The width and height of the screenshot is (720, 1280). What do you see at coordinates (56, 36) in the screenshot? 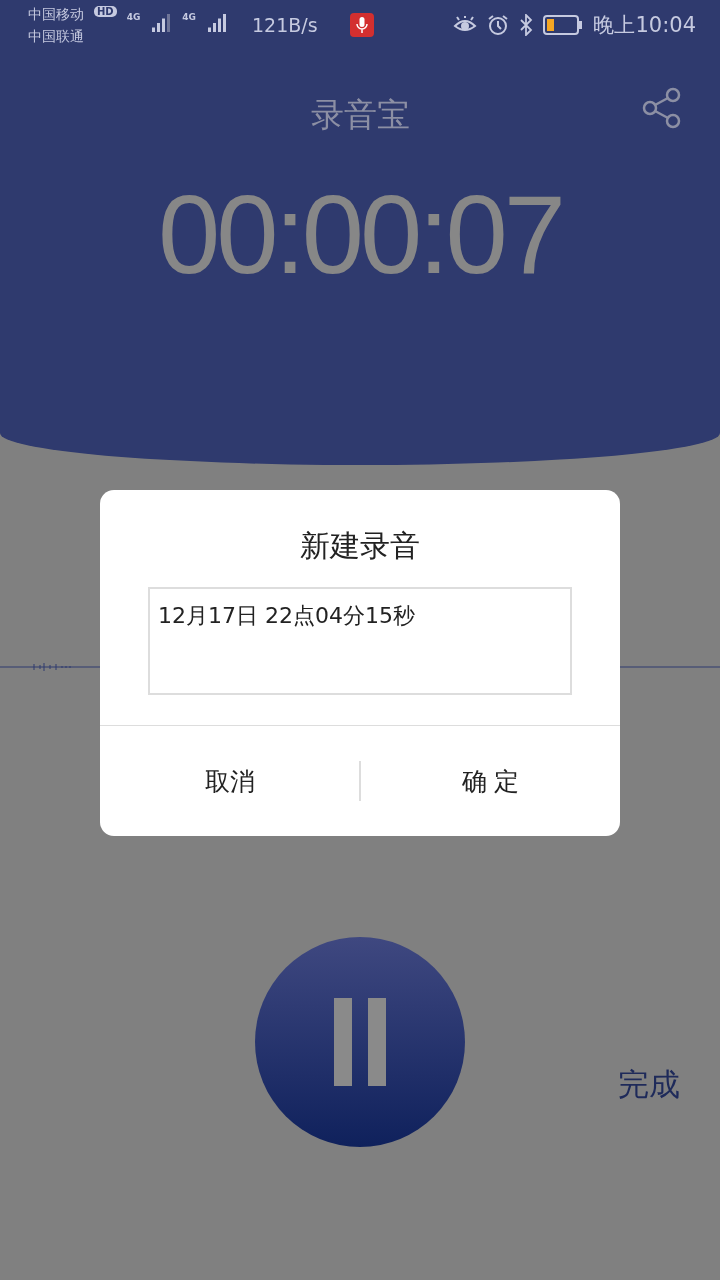
I see `carrier-name: 中国联通` at bounding box center [56, 36].